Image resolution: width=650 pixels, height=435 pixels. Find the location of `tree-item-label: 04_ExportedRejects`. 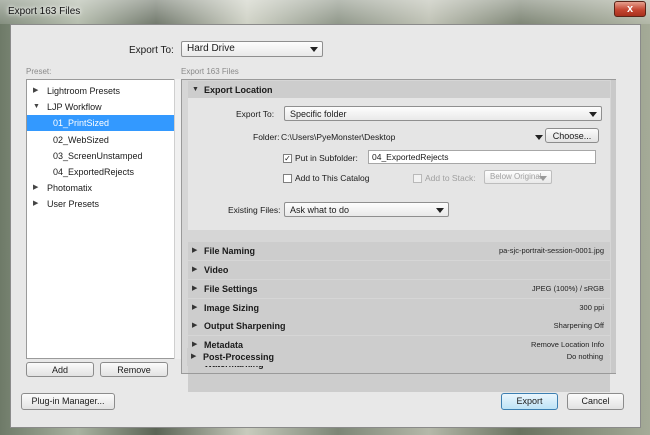

tree-item-label: 04_ExportedRejects is located at coordinates (94, 172).